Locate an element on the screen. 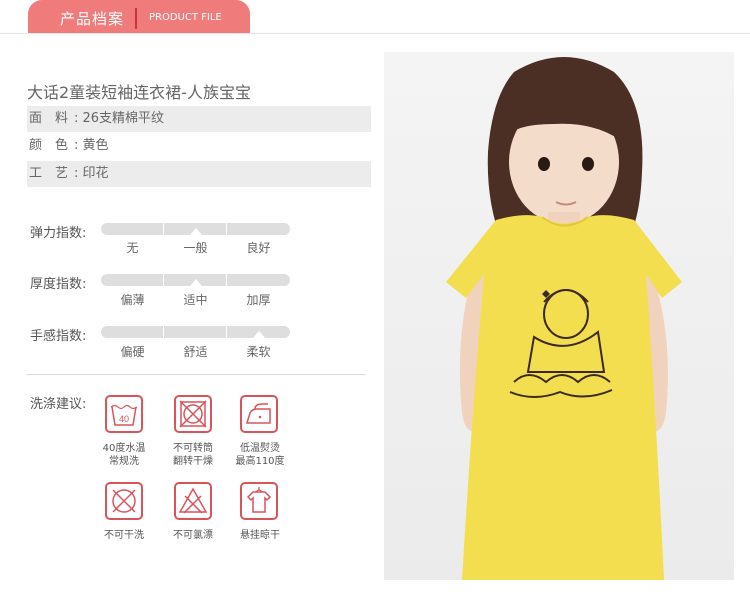  wash-40-caption: 40度水温 常规洗 is located at coordinates (124, 455).